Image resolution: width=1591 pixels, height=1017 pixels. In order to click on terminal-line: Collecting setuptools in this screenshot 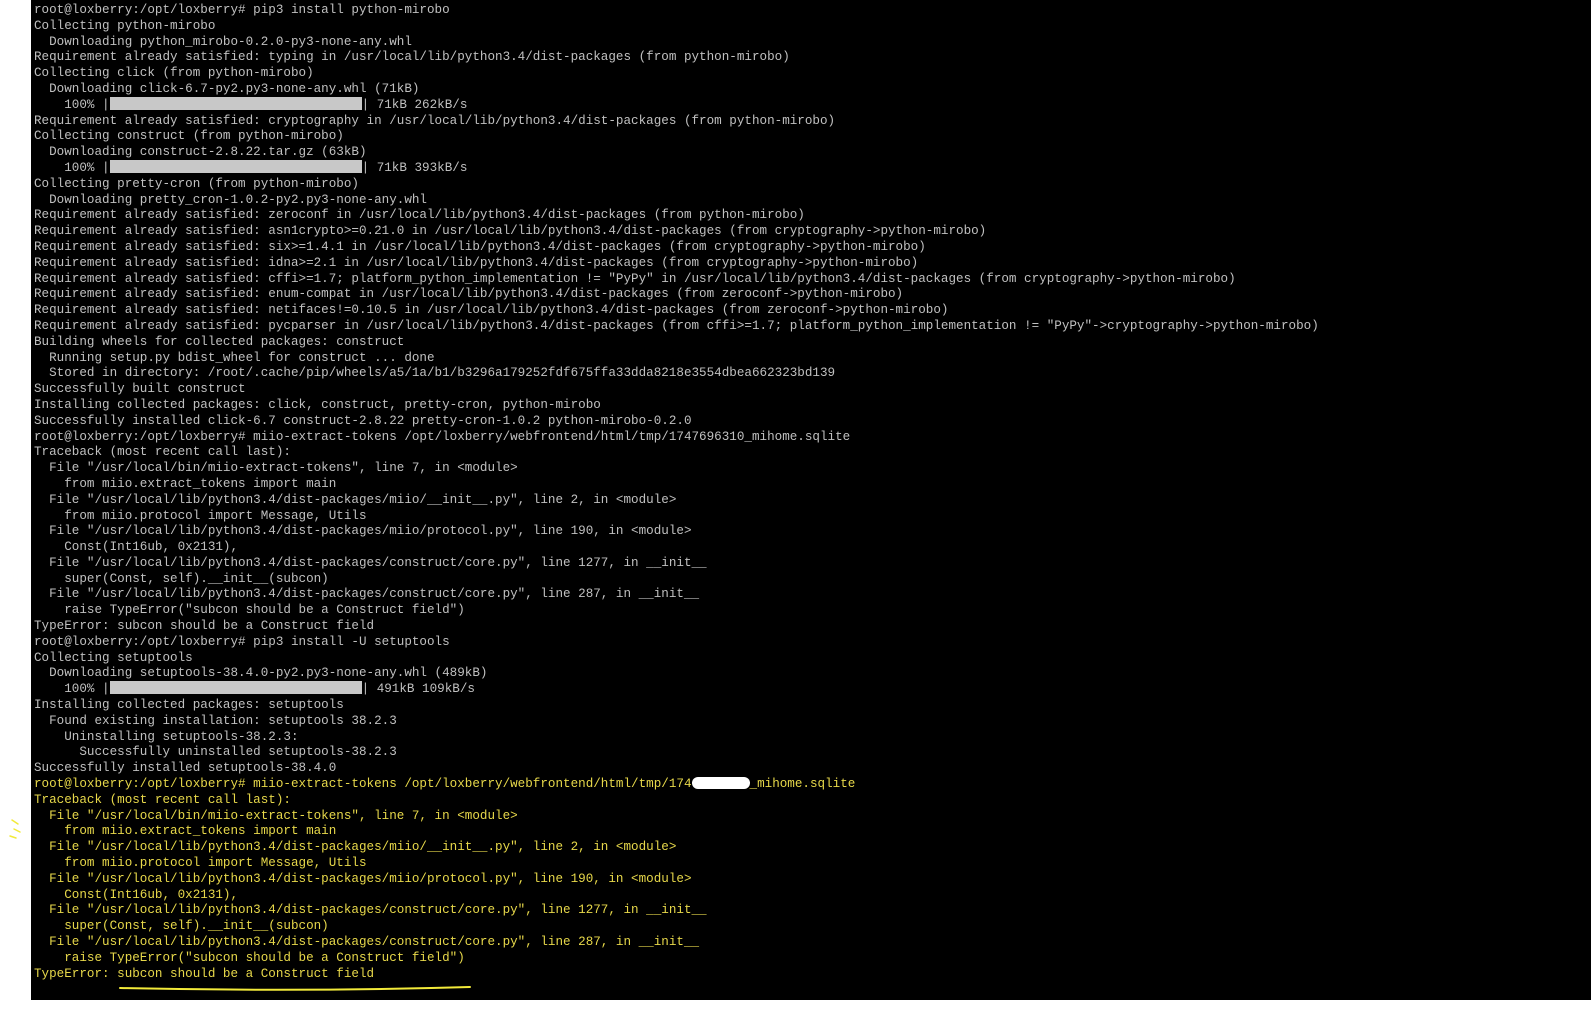, I will do `click(113, 657)`.